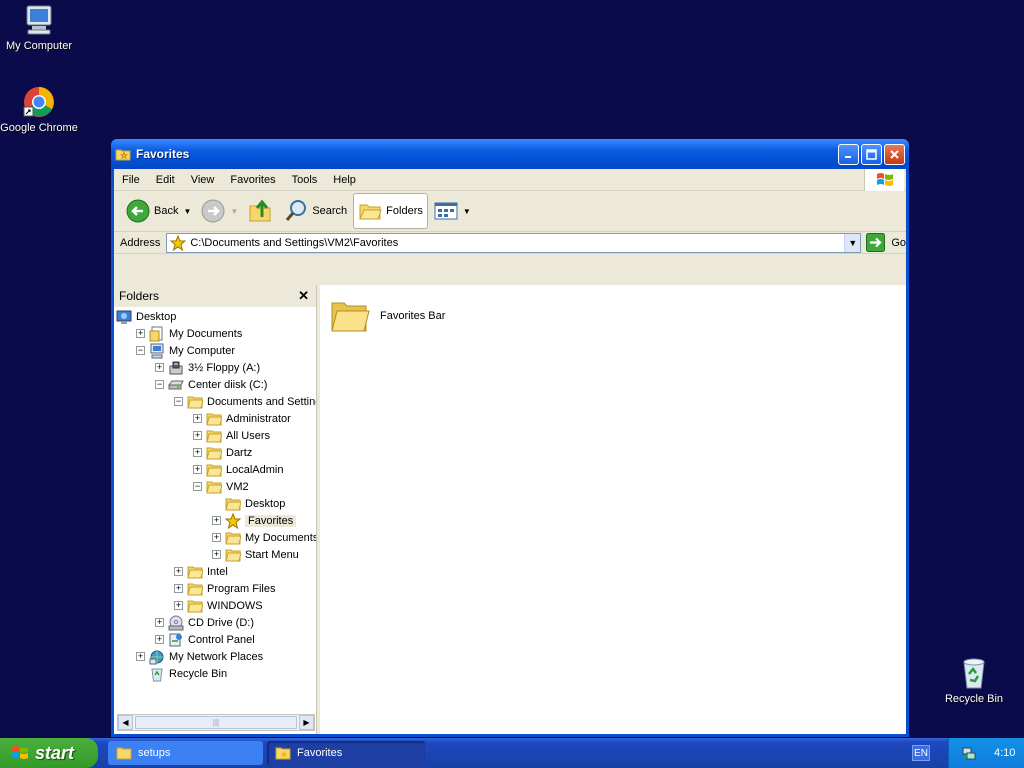 The image size is (1024, 768). What do you see at coordinates (848, 154) in the screenshot?
I see `minimize-button` at bounding box center [848, 154].